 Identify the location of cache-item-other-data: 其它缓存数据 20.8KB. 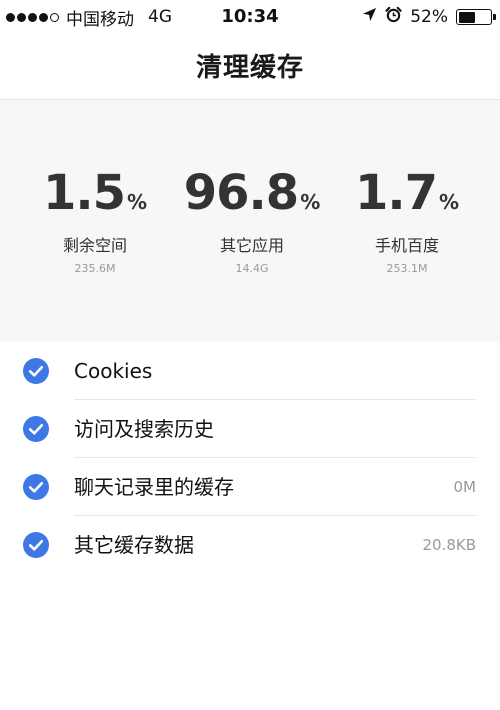
(250, 545).